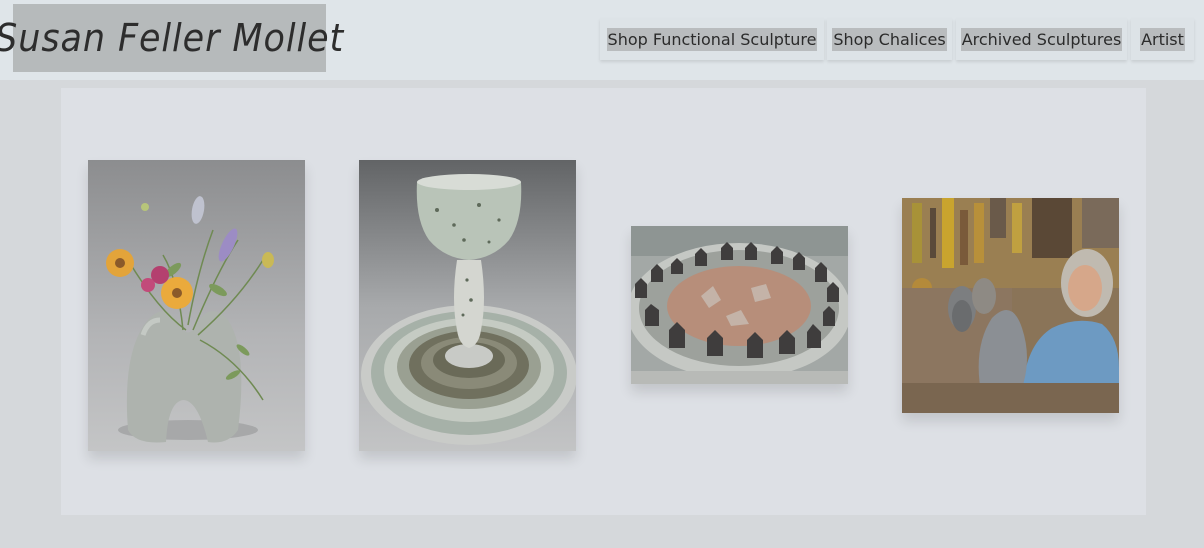  I want to click on nav-item-label: Shop Chalices, so click(889, 39).